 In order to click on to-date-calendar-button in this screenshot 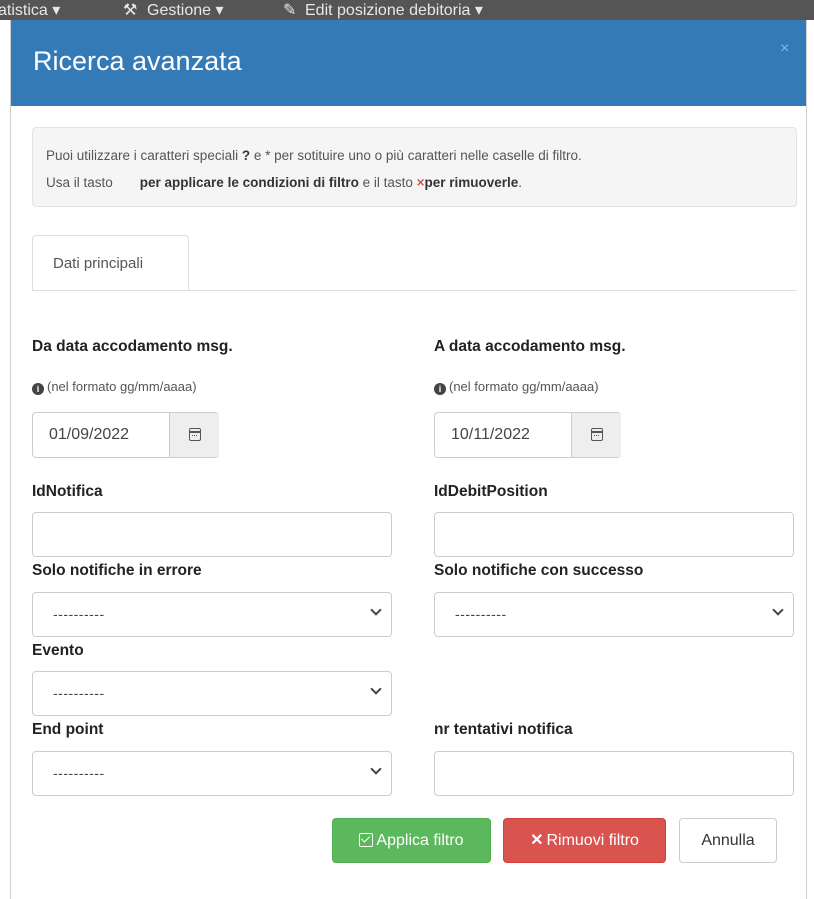, I will do `click(596, 435)`.